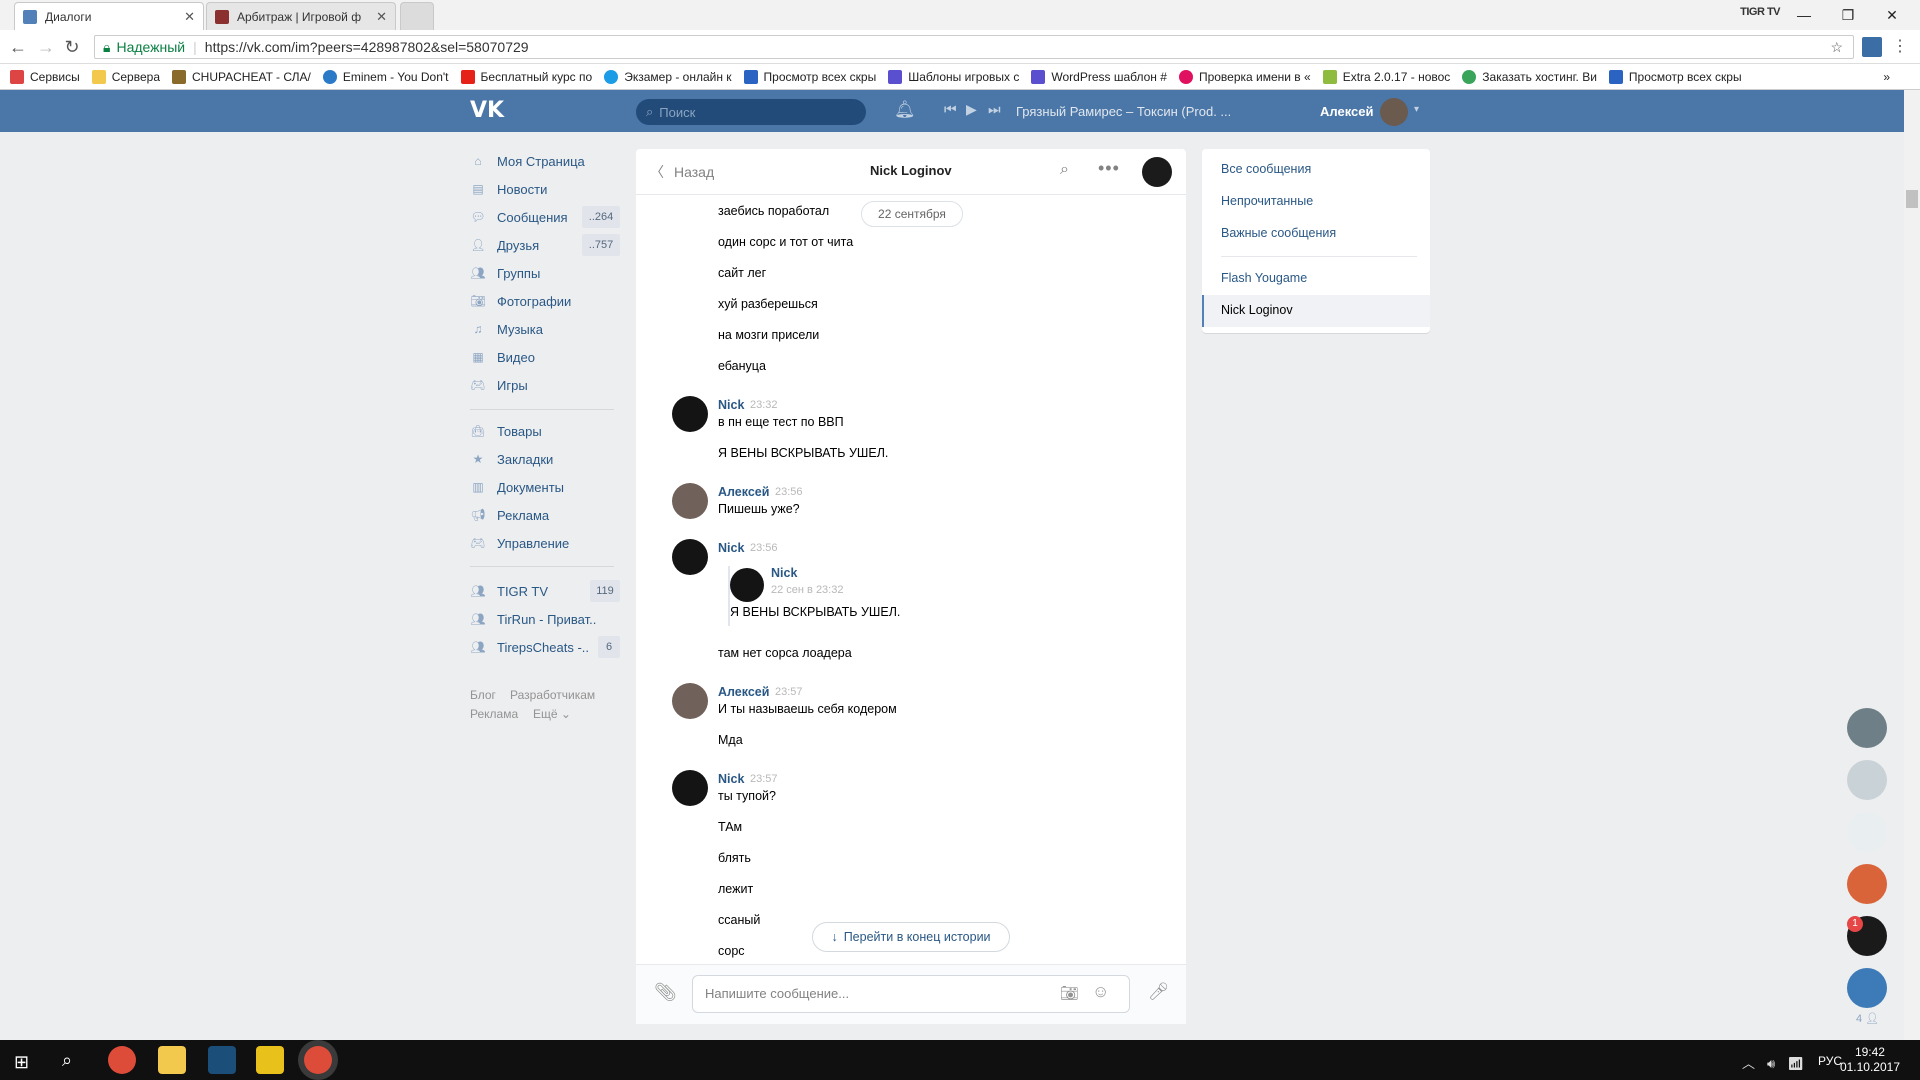 The height and width of the screenshot is (1080, 1920). Describe the element at coordinates (1830, 1061) in the screenshot. I see `language-indicator: РУС` at that location.